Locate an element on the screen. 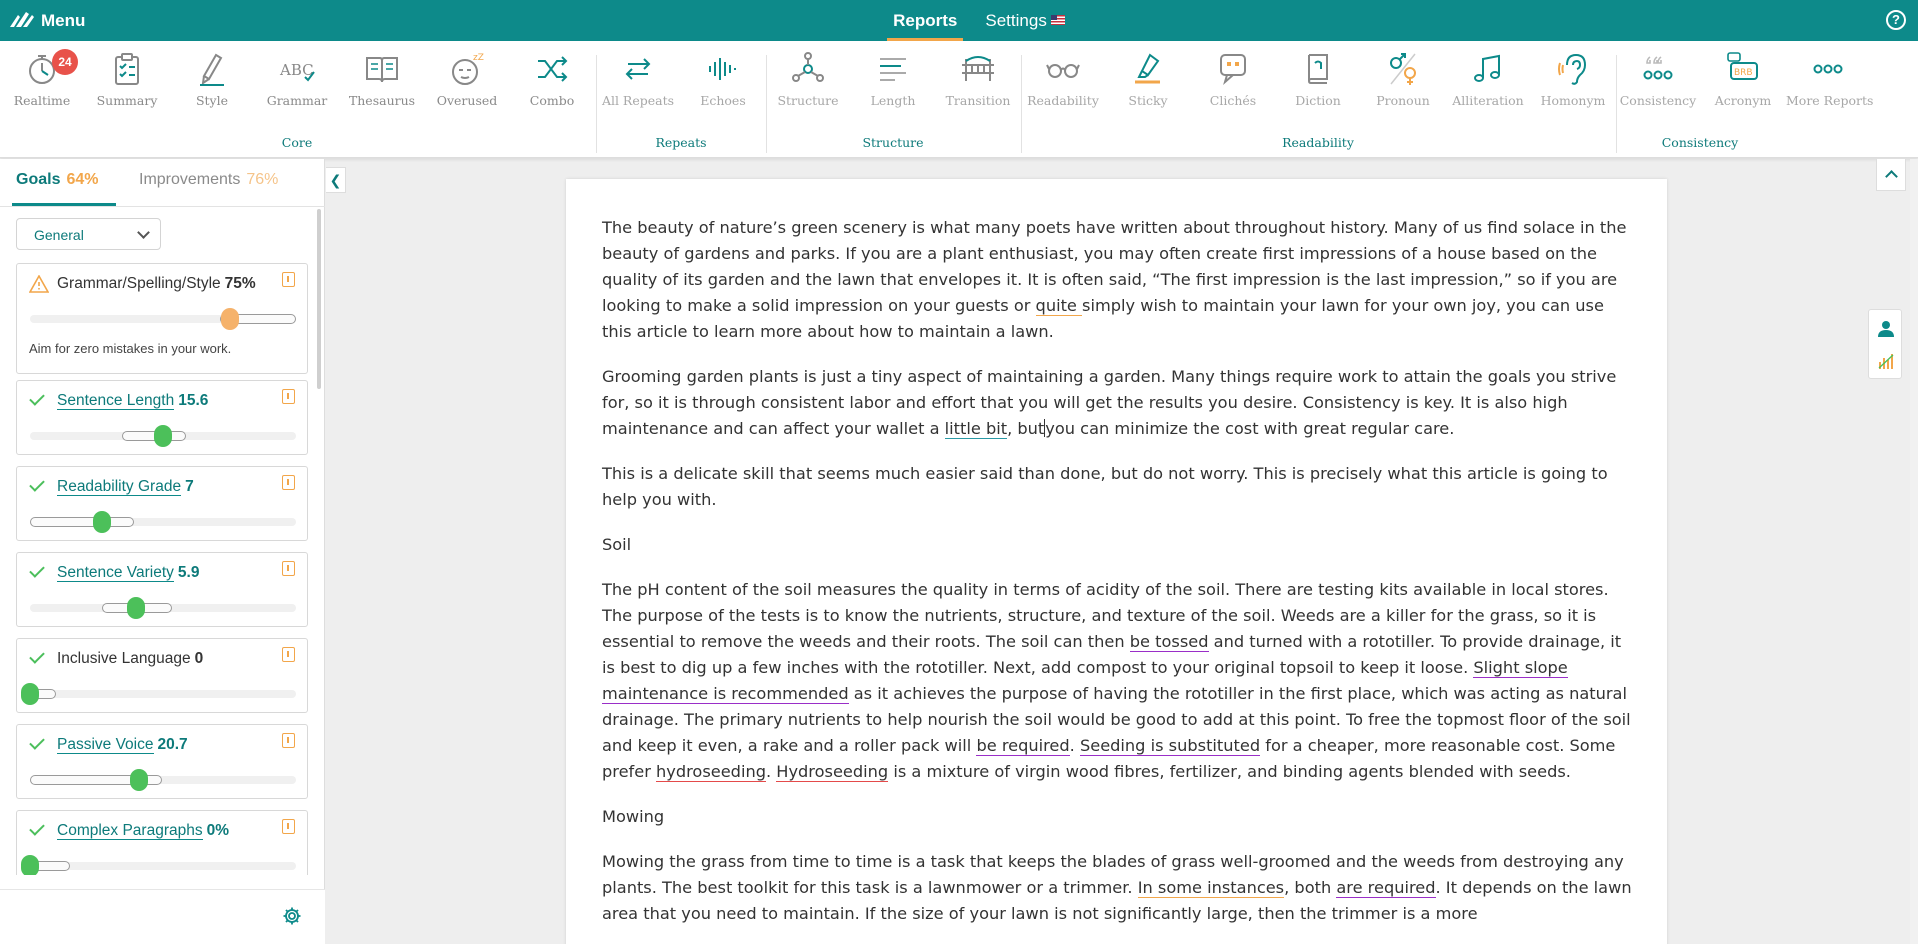 The image size is (1918, 944). report-all-repeats: All Repeats is located at coordinates (638, 79).